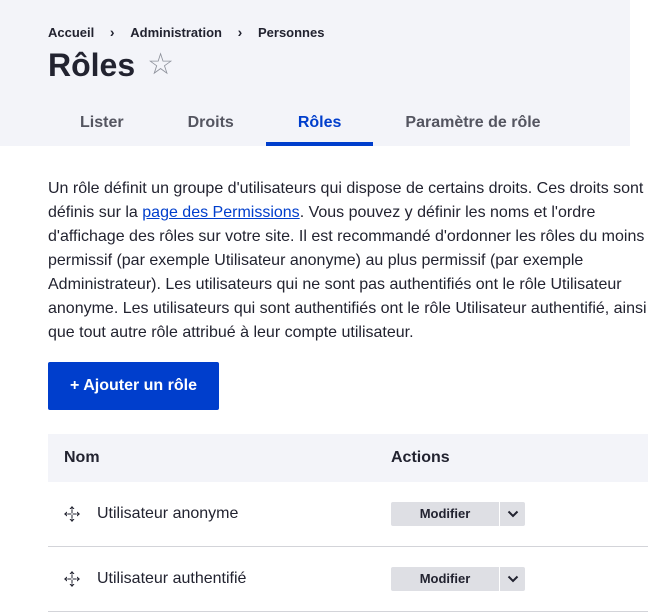 This screenshot has height=612, width=648. I want to click on table-row: Utilisateur authentifié Modifier, so click(348, 579).